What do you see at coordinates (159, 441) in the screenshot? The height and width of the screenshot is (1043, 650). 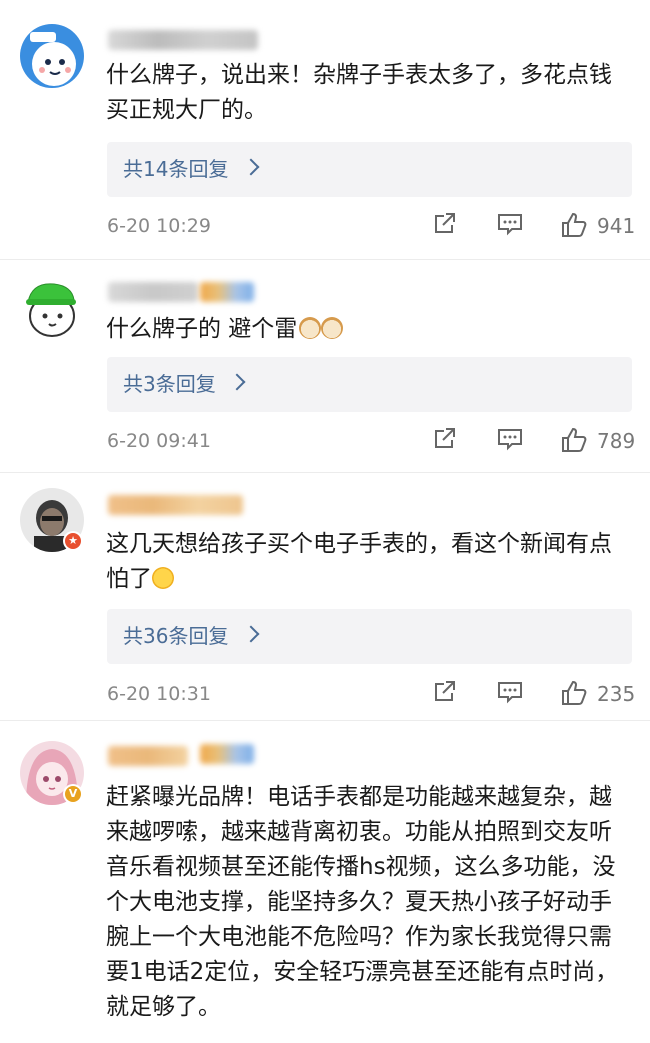 I see `timestamp: 6-20 09:41` at bounding box center [159, 441].